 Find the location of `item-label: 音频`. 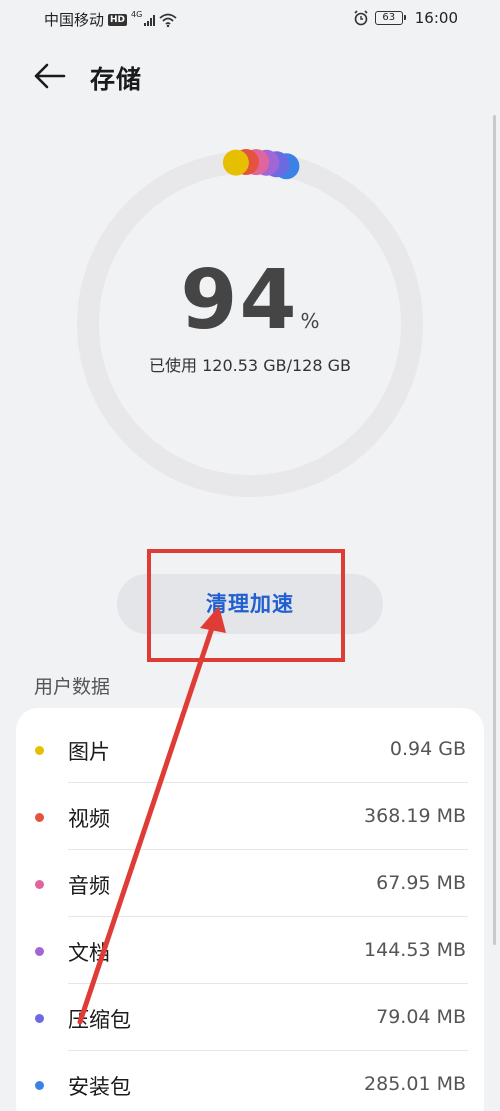

item-label: 音频 is located at coordinates (89, 886).